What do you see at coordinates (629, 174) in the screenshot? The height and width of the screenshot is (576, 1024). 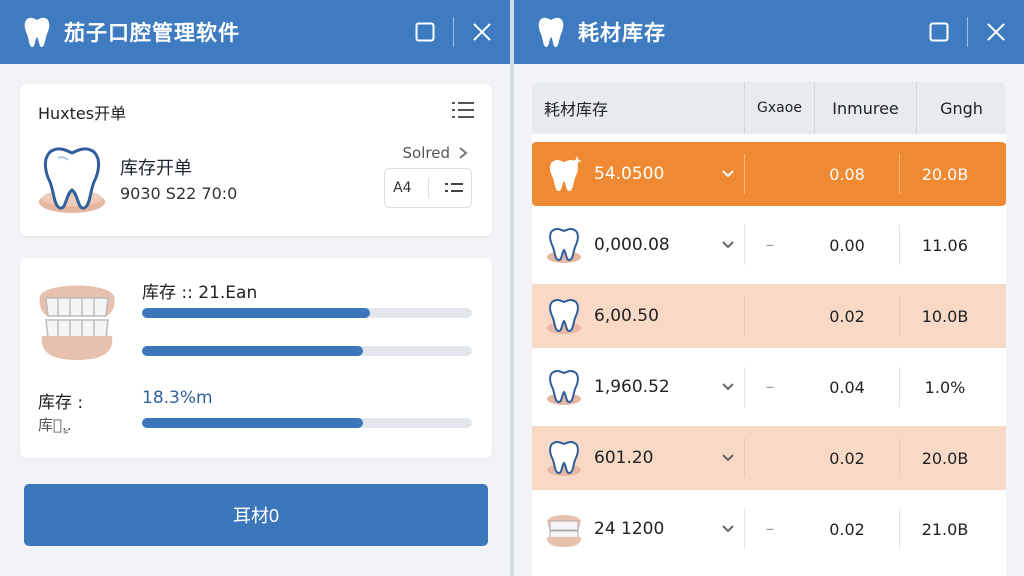 I see `row-value: 54.0500` at bounding box center [629, 174].